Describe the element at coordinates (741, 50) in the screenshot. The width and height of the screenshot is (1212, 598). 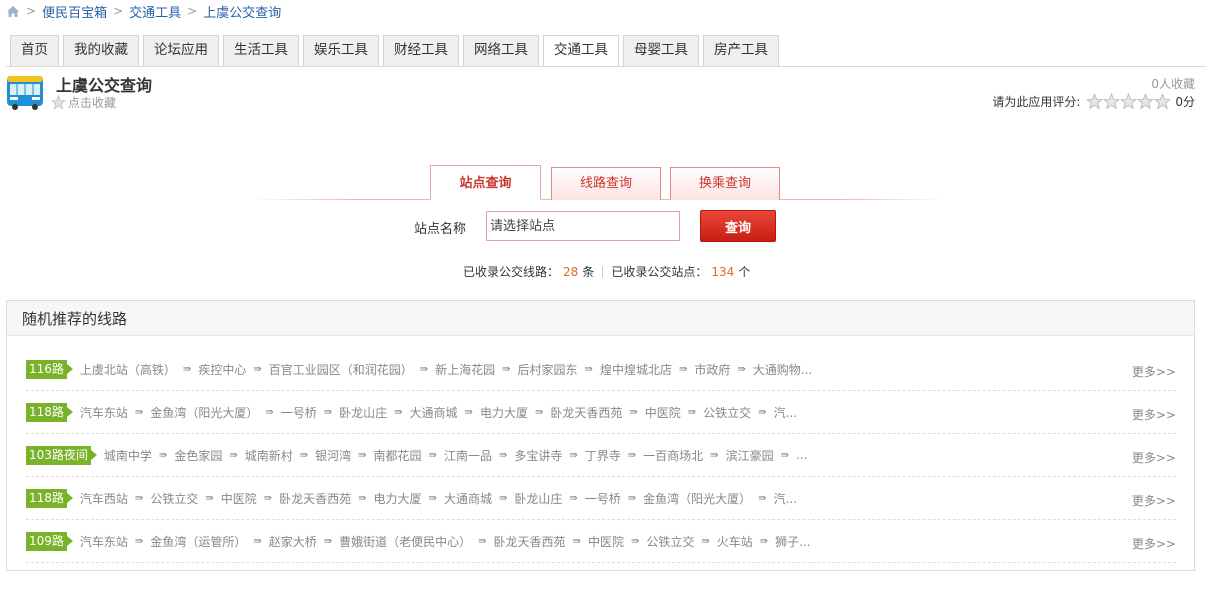
I see `tab-property-tools: 房产工具` at that location.